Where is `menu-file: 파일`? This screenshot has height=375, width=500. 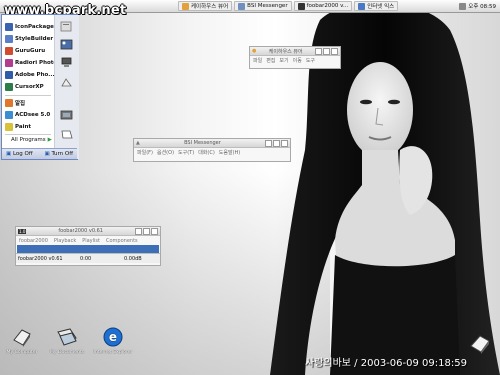 menu-file: 파일 is located at coordinates (257, 60).